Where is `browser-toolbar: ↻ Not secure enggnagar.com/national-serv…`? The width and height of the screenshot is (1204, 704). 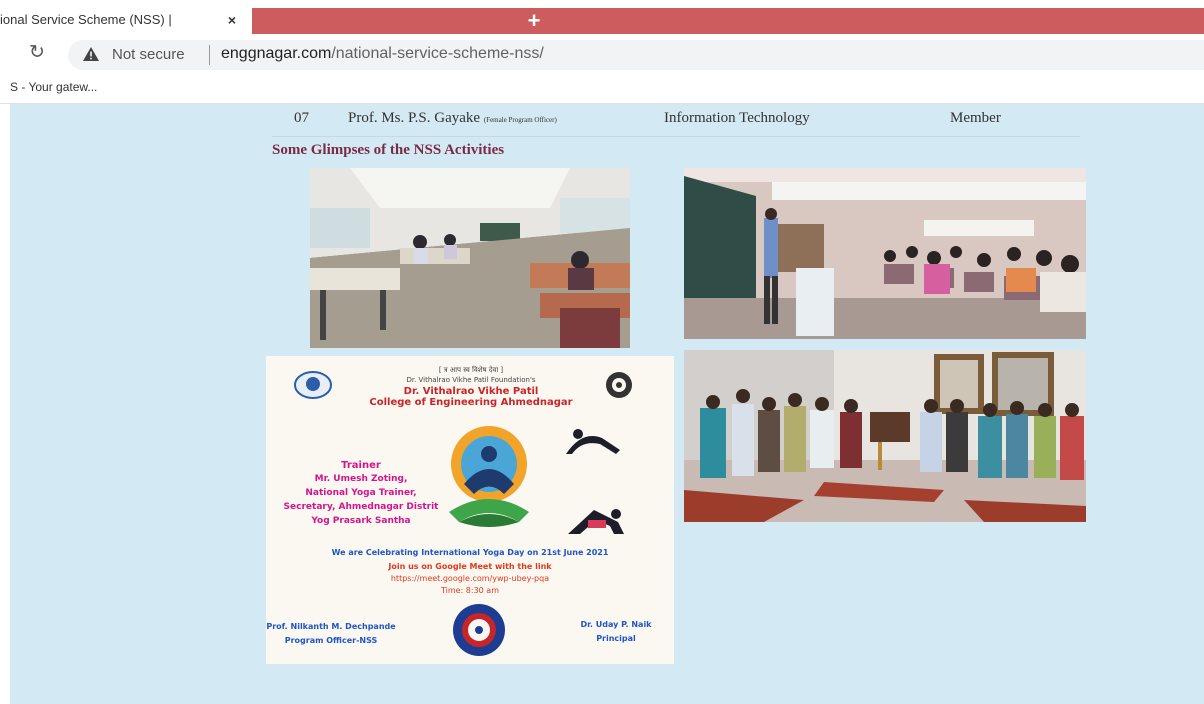 browser-toolbar: ↻ Not secure enggnagar.com/national-serv… is located at coordinates (602, 55).